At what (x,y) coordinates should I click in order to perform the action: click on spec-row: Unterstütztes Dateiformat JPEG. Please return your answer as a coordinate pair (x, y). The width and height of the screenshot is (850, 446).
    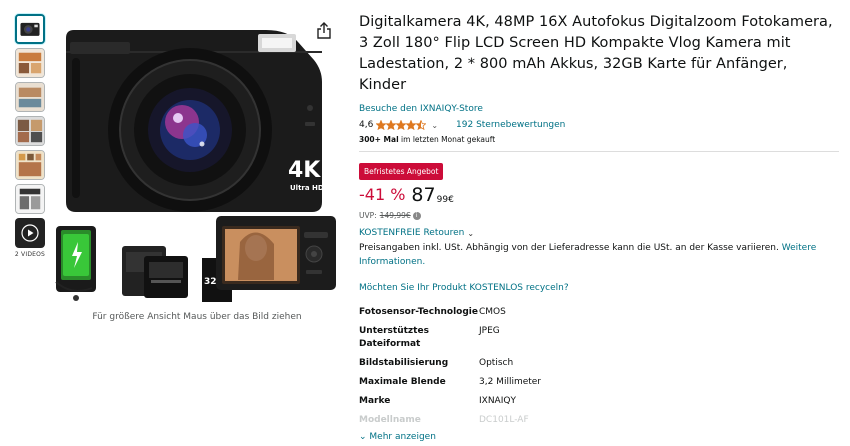
    Looking at the image, I should click on (509, 341).